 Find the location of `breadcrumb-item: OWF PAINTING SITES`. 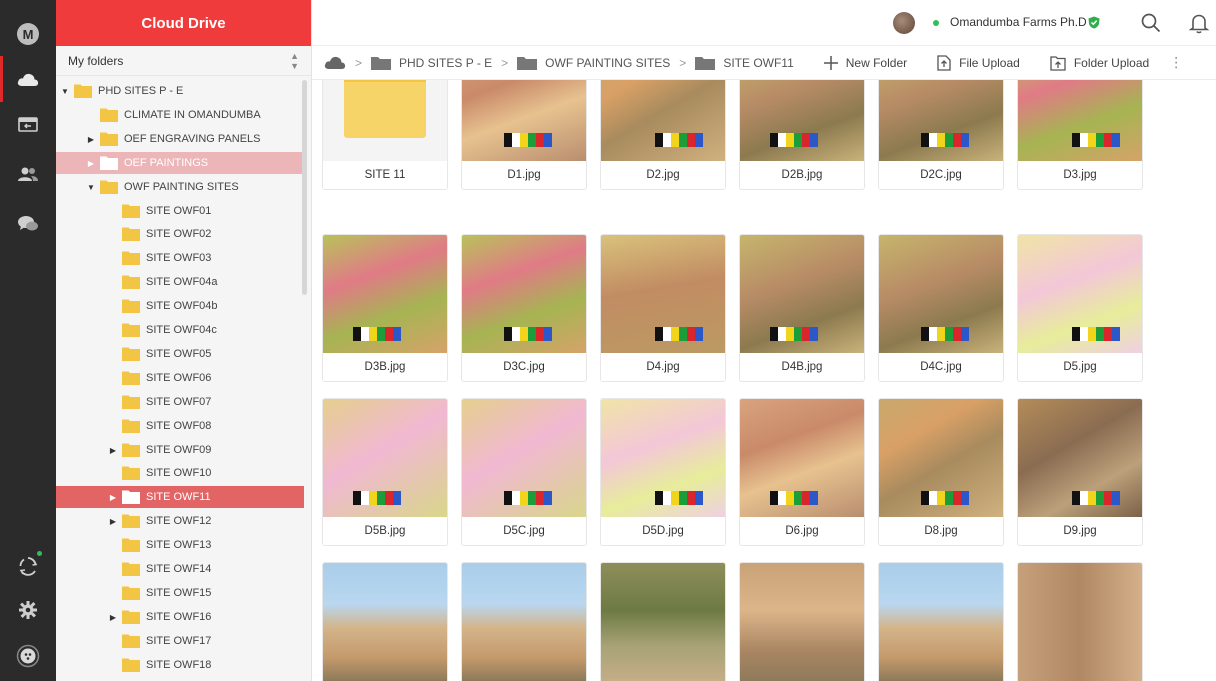

breadcrumb-item: OWF PAINTING SITES is located at coordinates (593, 63).